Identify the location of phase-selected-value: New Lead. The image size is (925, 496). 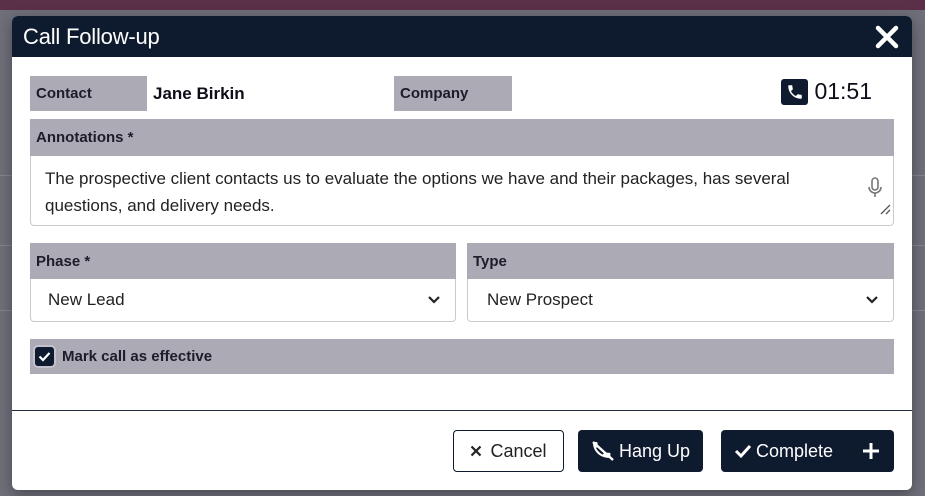
(86, 299).